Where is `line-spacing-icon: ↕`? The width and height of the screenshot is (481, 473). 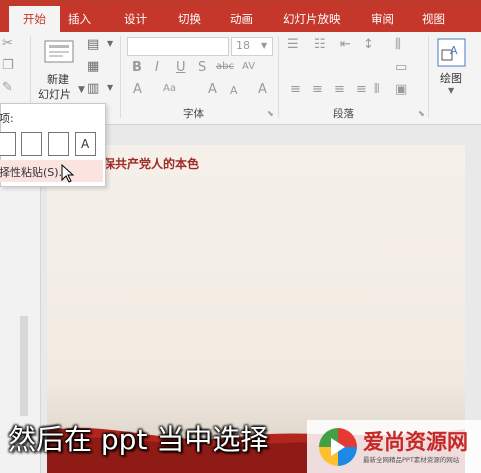 line-spacing-icon: ↕ is located at coordinates (368, 44).